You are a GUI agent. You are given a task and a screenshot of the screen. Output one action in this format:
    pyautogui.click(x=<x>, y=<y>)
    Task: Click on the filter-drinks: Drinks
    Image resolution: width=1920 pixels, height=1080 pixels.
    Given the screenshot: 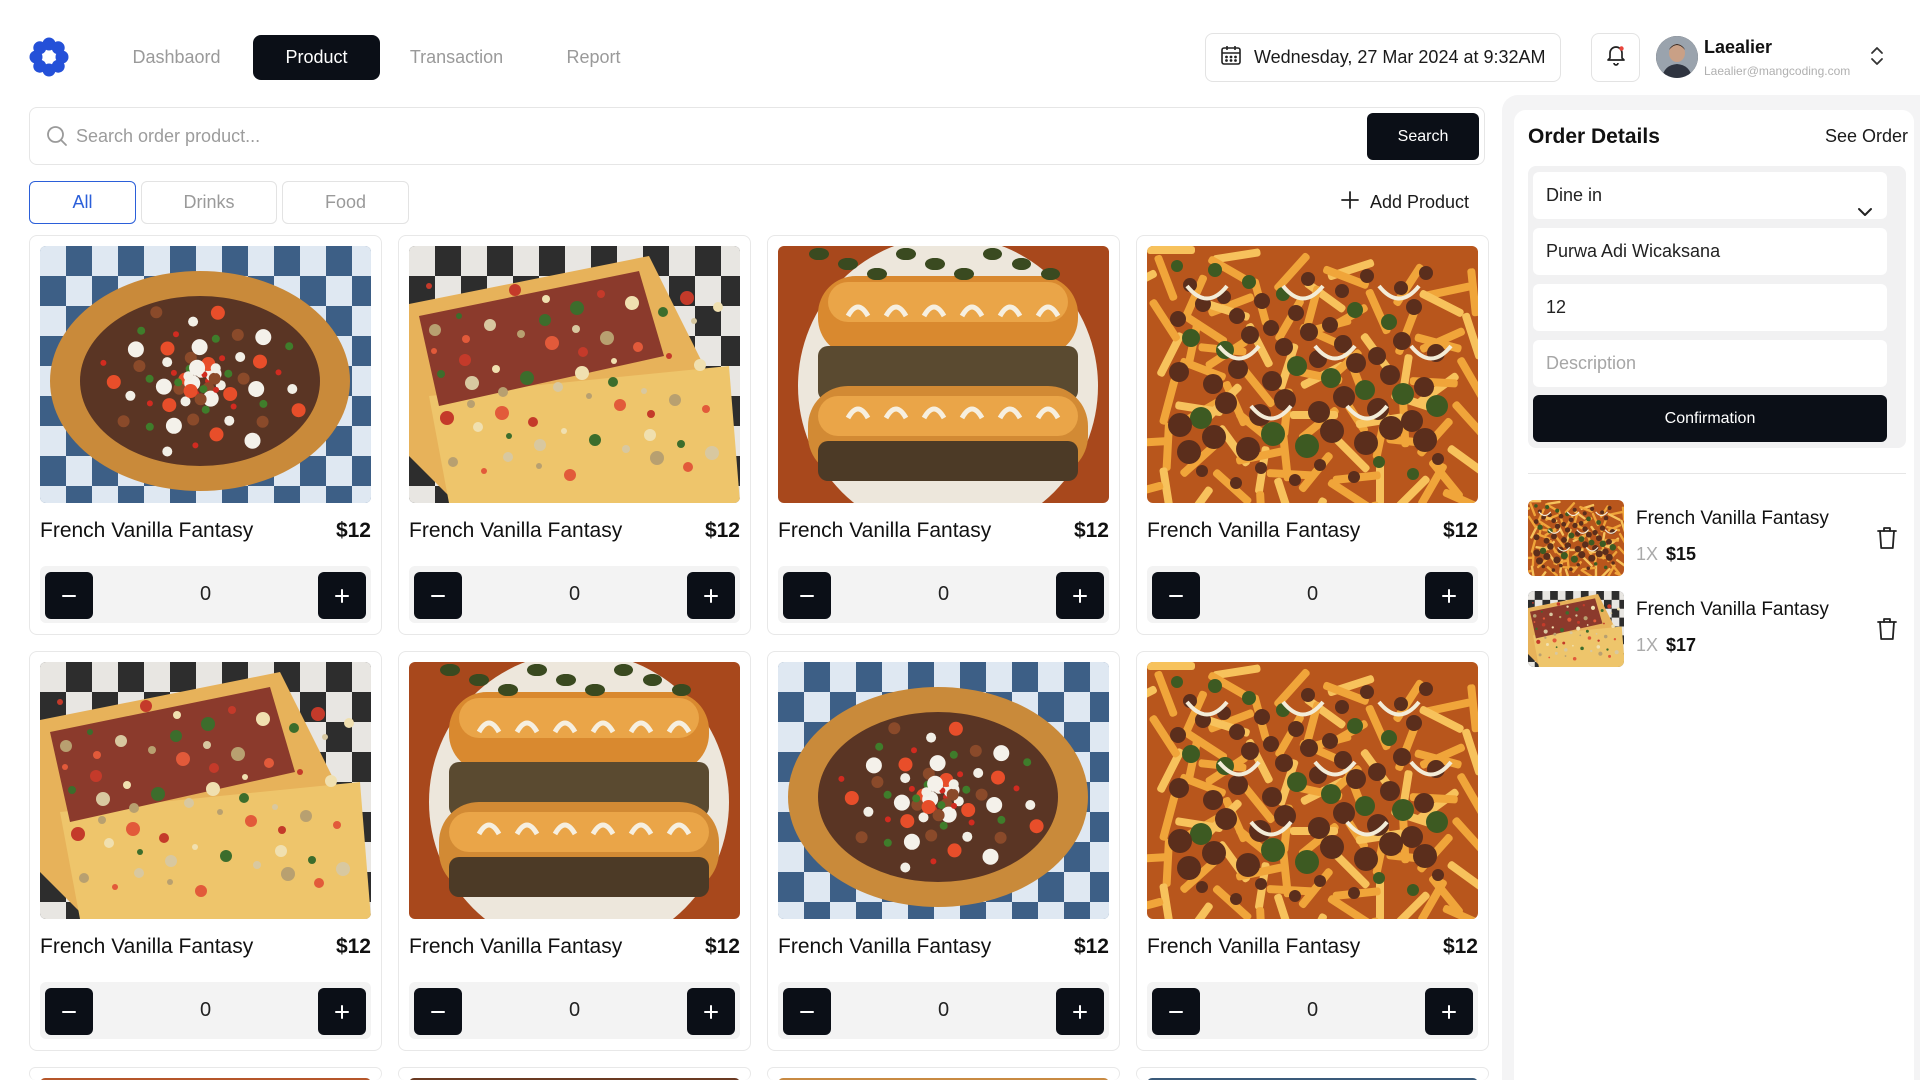 What is the action you would take?
    pyautogui.click(x=209, y=202)
    